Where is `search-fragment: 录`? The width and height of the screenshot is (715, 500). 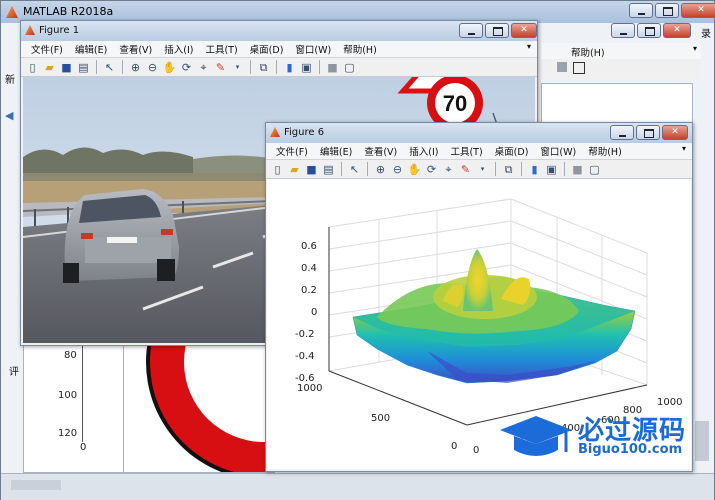 search-fragment: 录 is located at coordinates (706, 34).